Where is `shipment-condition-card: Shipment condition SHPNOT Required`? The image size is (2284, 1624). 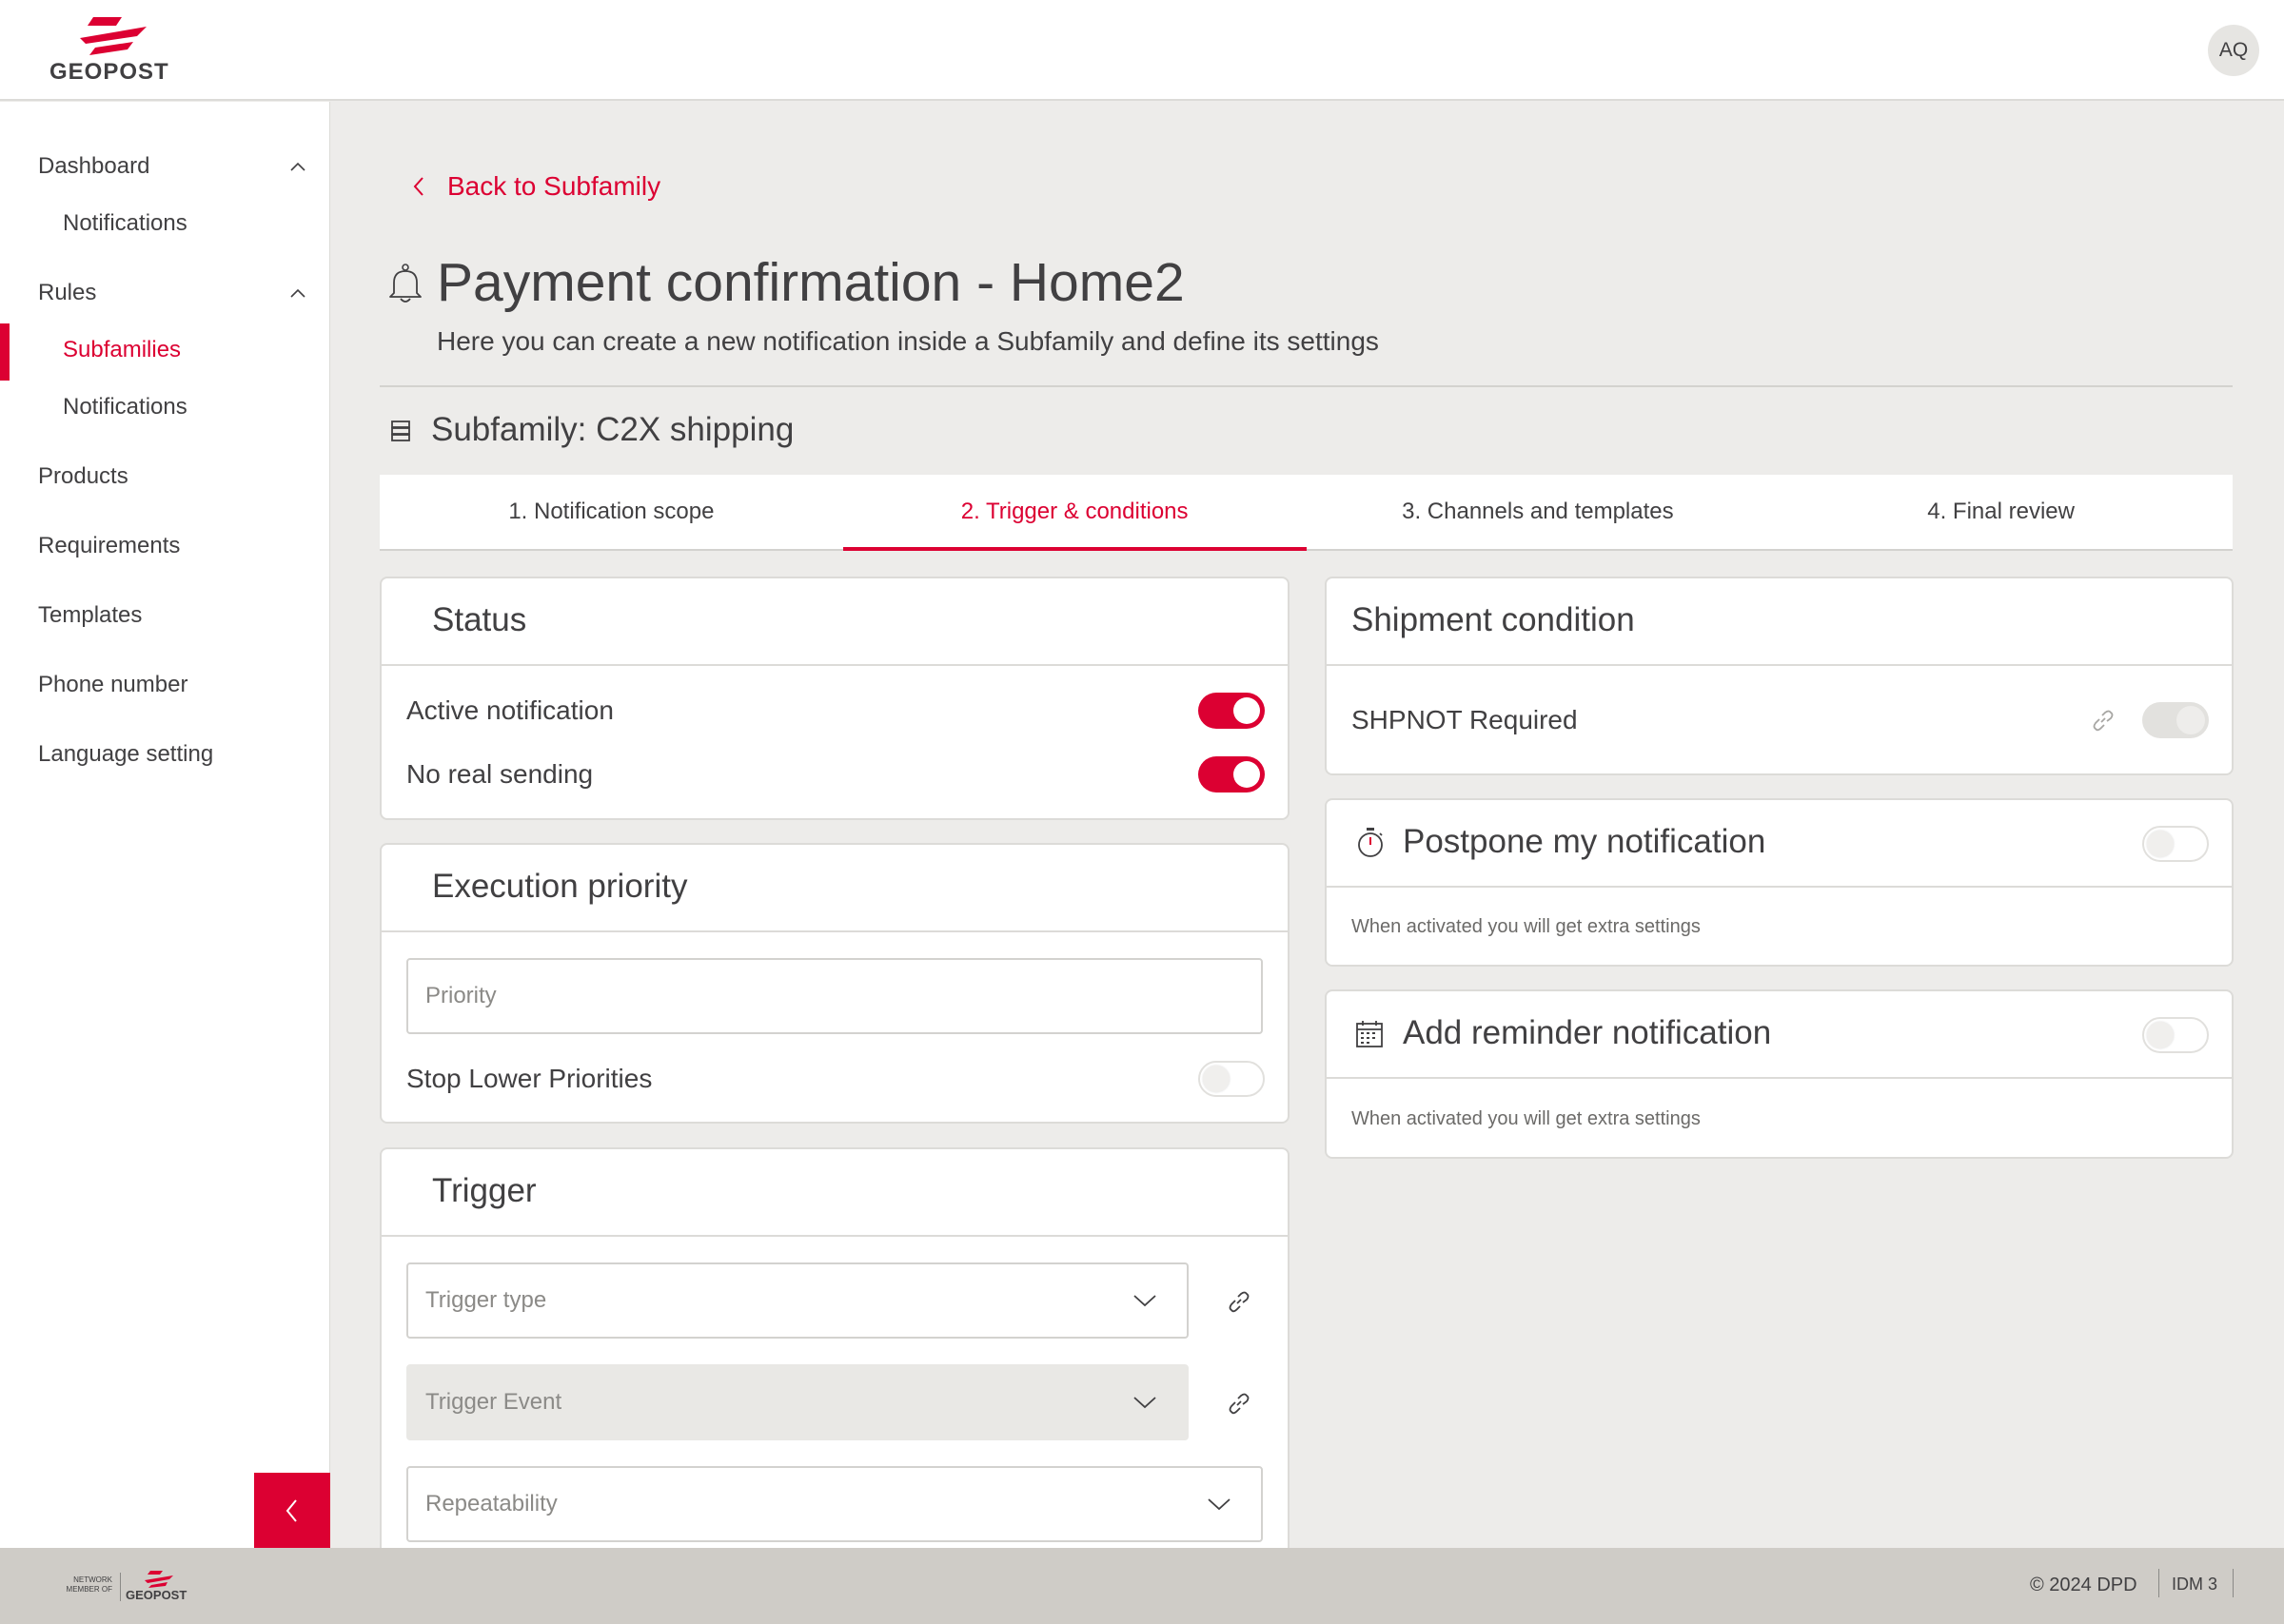 shipment-condition-card: Shipment condition SHPNOT Required is located at coordinates (1779, 676).